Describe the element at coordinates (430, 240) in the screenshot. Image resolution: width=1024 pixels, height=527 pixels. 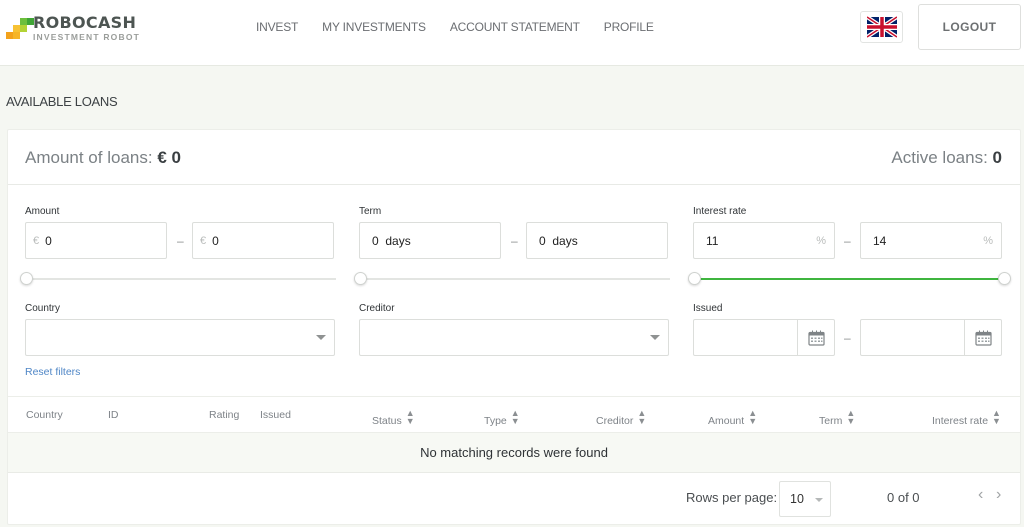
I see `term-from-input: 0 days` at that location.